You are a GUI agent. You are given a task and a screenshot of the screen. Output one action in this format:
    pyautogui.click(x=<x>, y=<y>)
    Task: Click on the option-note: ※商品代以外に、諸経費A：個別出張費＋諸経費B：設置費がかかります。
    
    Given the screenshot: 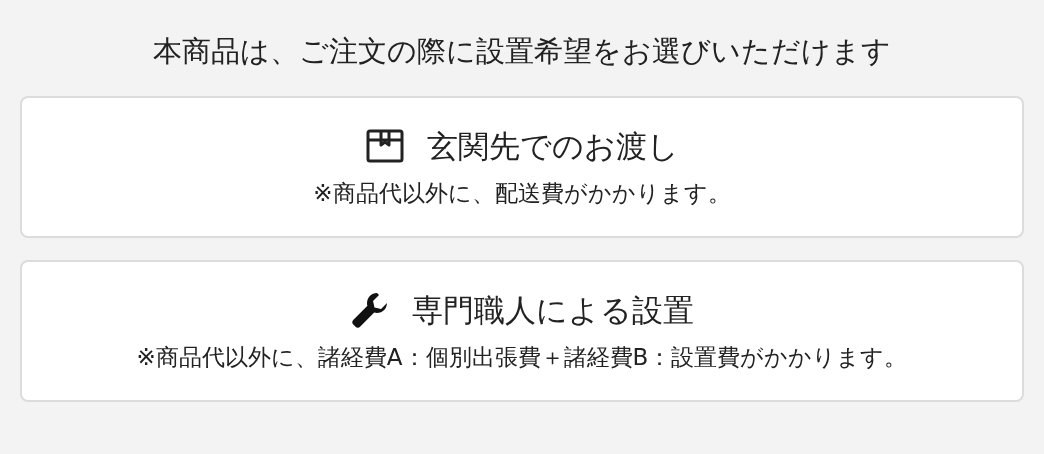 What is the action you would take?
    pyautogui.click(x=522, y=357)
    